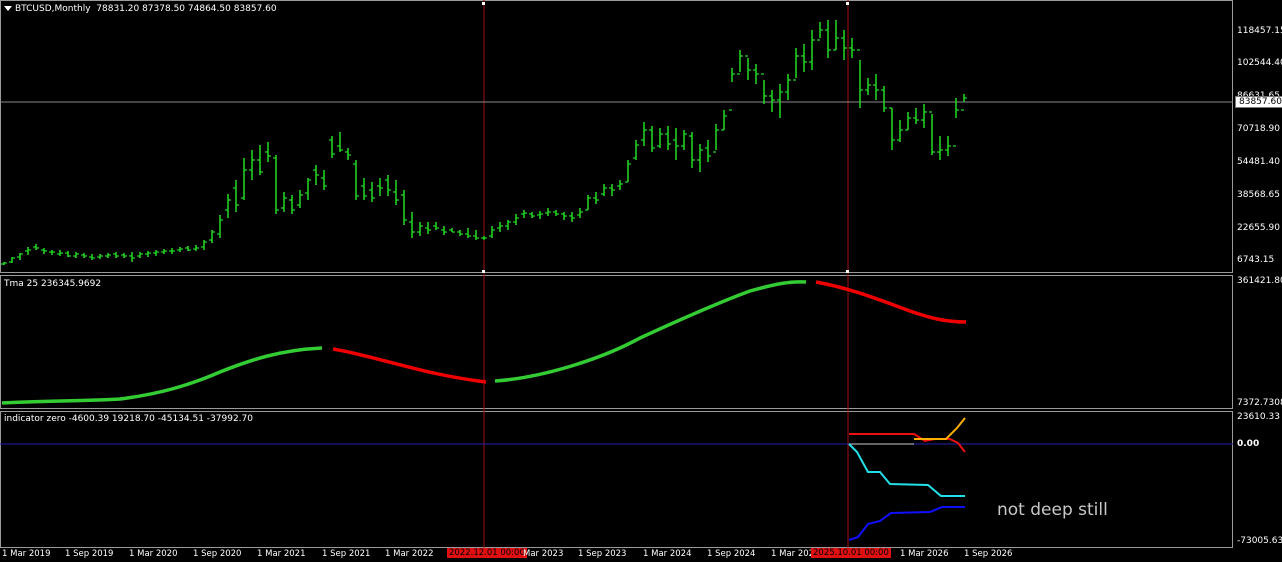 The width and height of the screenshot is (1282, 562). What do you see at coordinates (1259, 281) in the screenshot?
I see `tma-tick: 361421.809` at bounding box center [1259, 281].